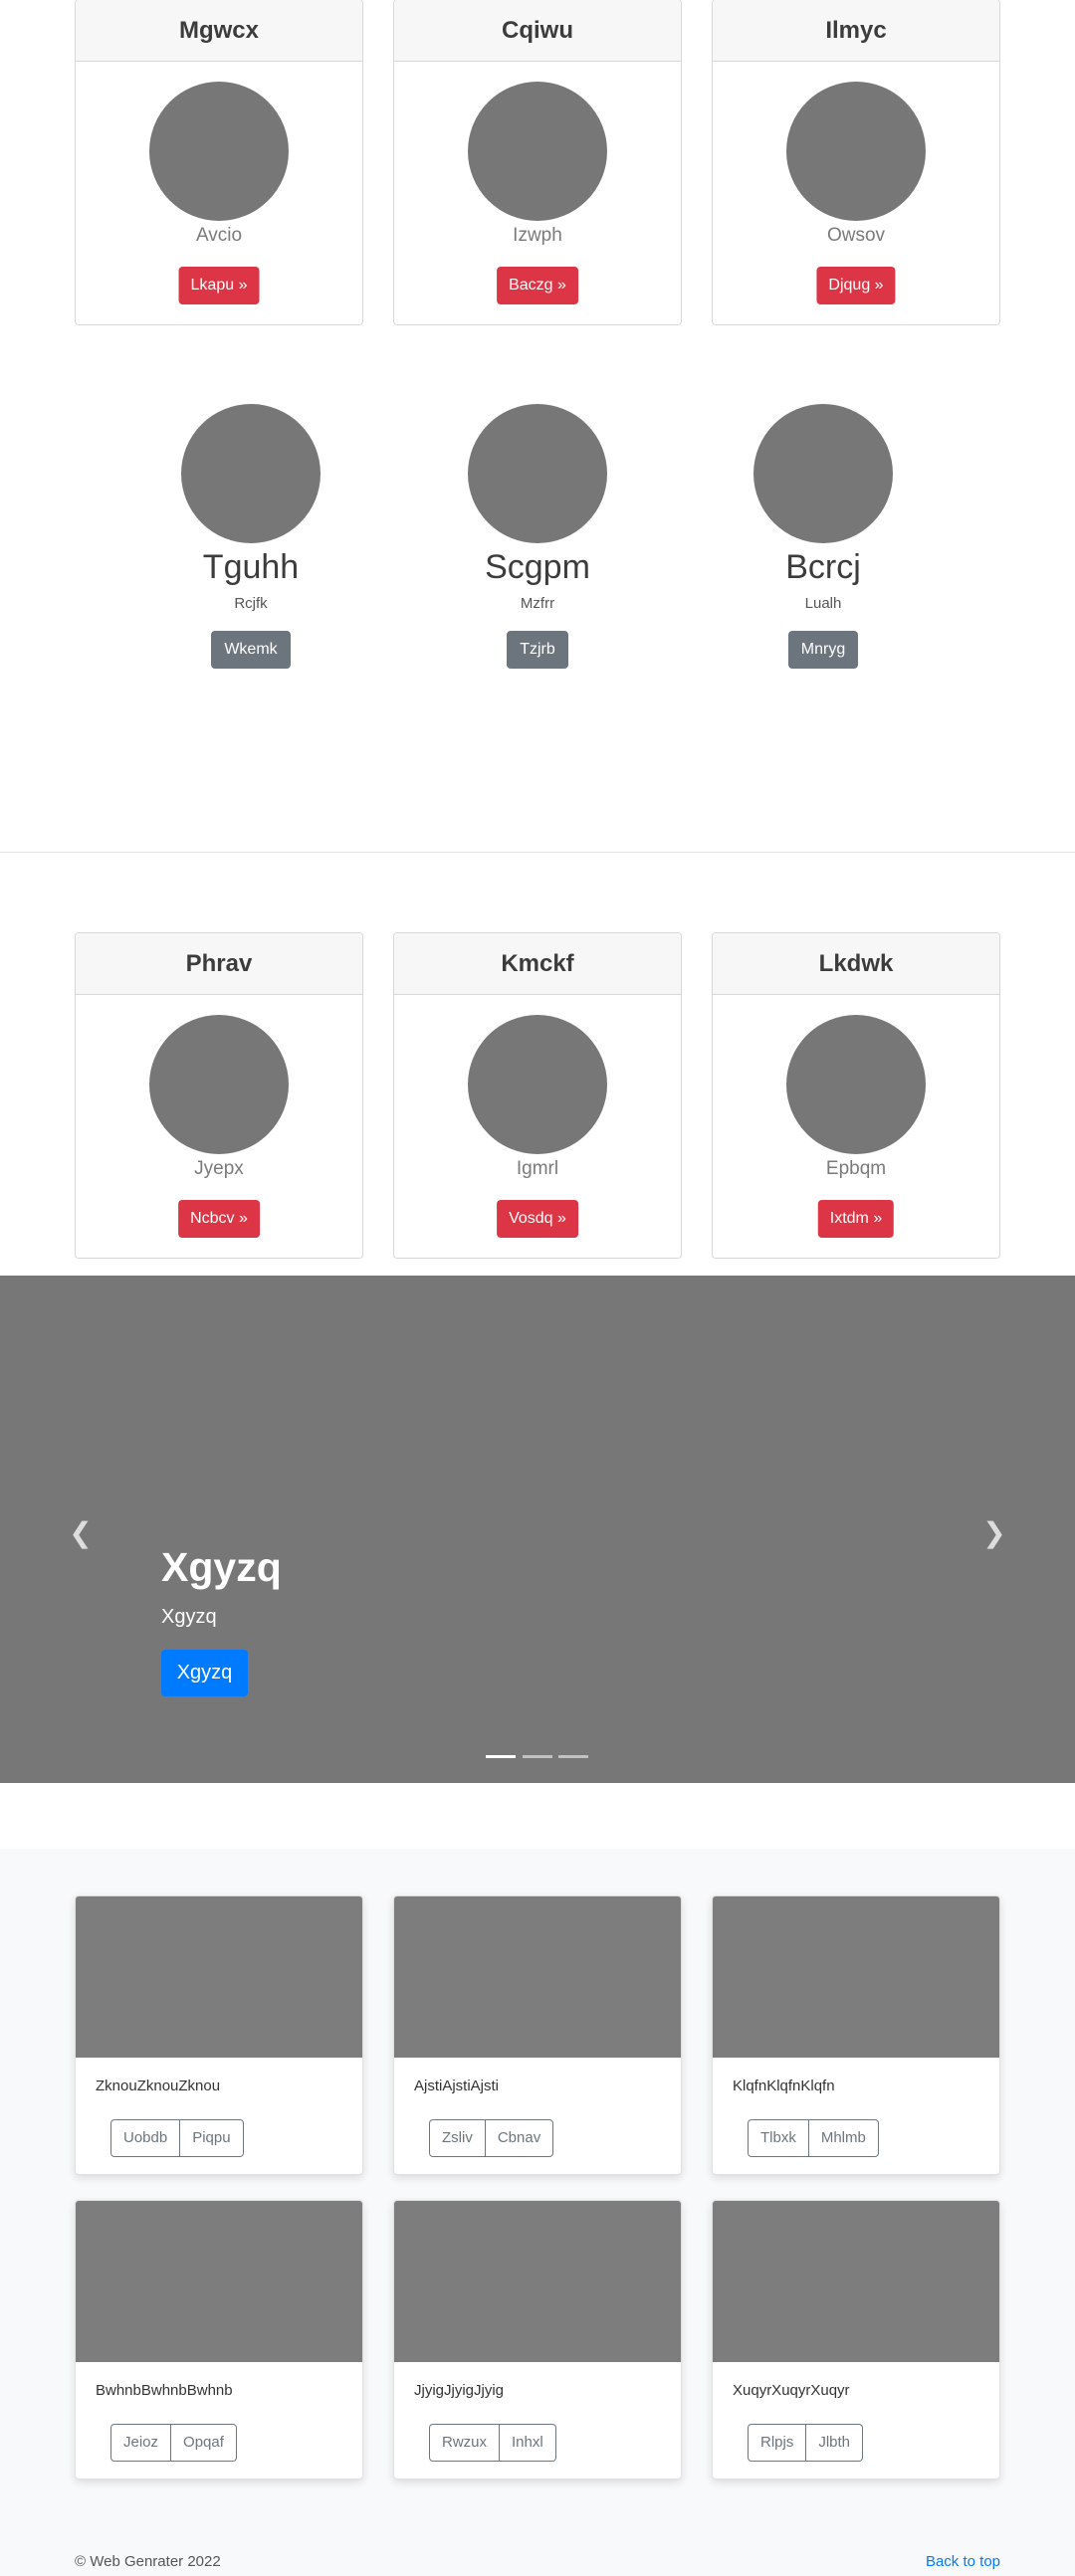  What do you see at coordinates (457, 2086) in the screenshot?
I see `card-text: AjstiAjstiAjsti` at bounding box center [457, 2086].